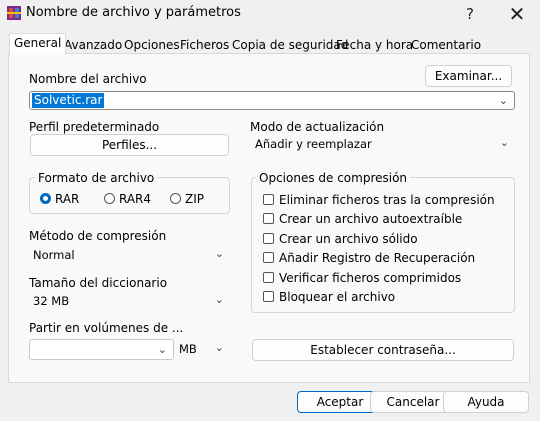 The height and width of the screenshot is (421, 540). Describe the element at coordinates (14, 13) in the screenshot. I see `winrar-icon` at that location.